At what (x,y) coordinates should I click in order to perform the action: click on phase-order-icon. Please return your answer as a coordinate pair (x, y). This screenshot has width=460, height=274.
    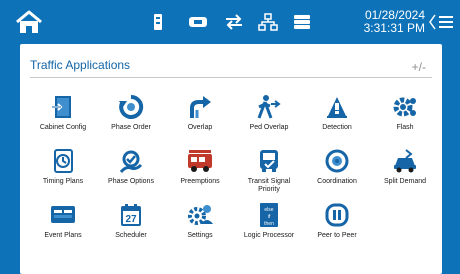
    Looking at the image, I should click on (131, 107).